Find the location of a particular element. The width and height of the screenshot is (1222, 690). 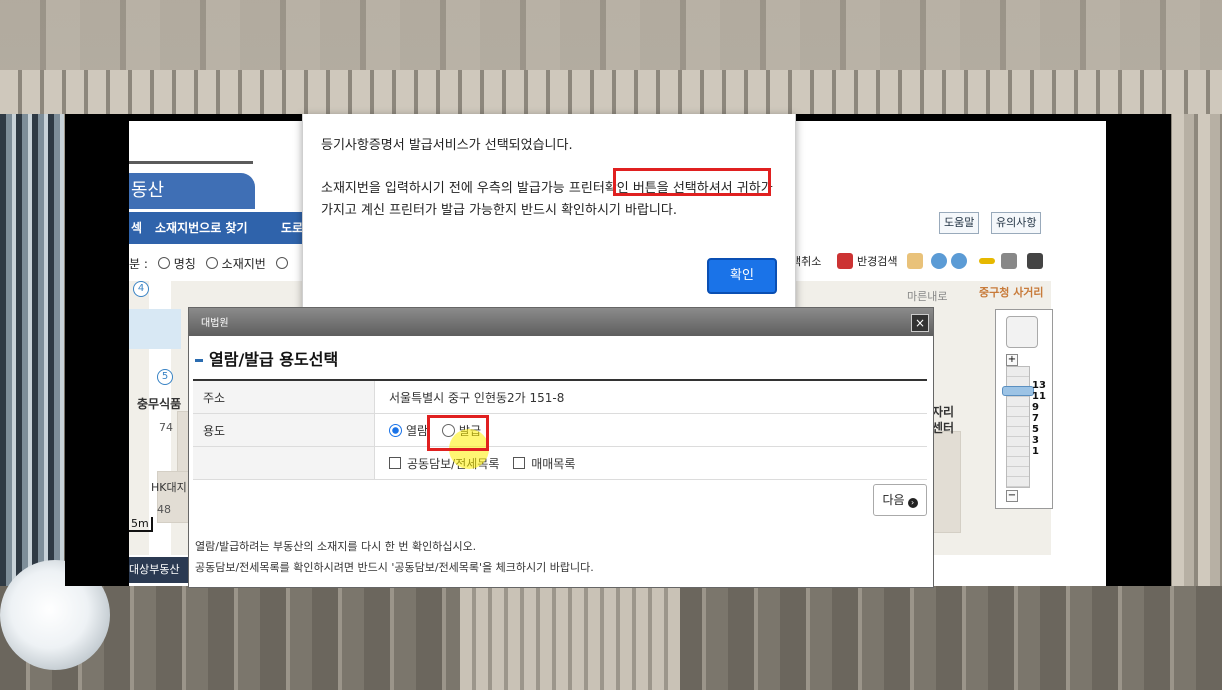

map-toolbar: 택취소 반경검색 is located at coordinates (921, 263).